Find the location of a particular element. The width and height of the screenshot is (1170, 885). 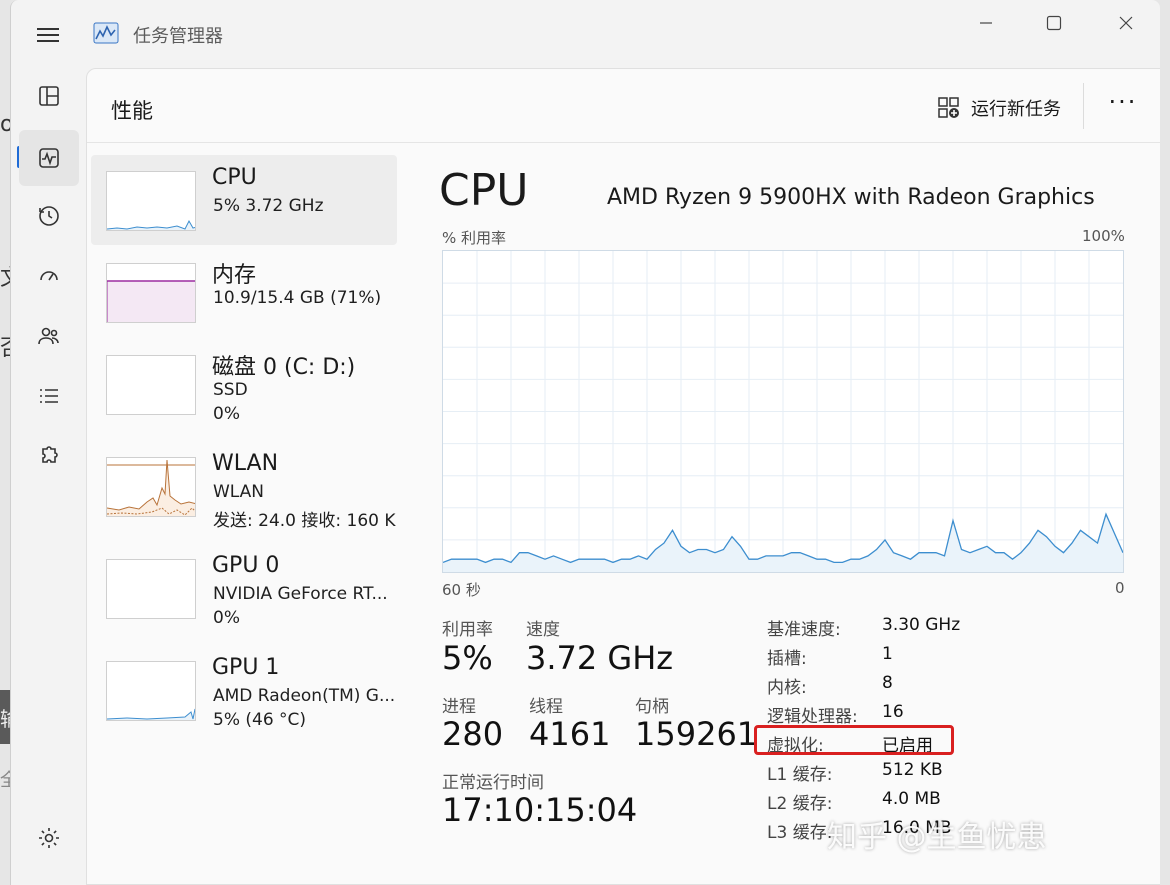

utilization-value: 5% is located at coordinates (467, 658).